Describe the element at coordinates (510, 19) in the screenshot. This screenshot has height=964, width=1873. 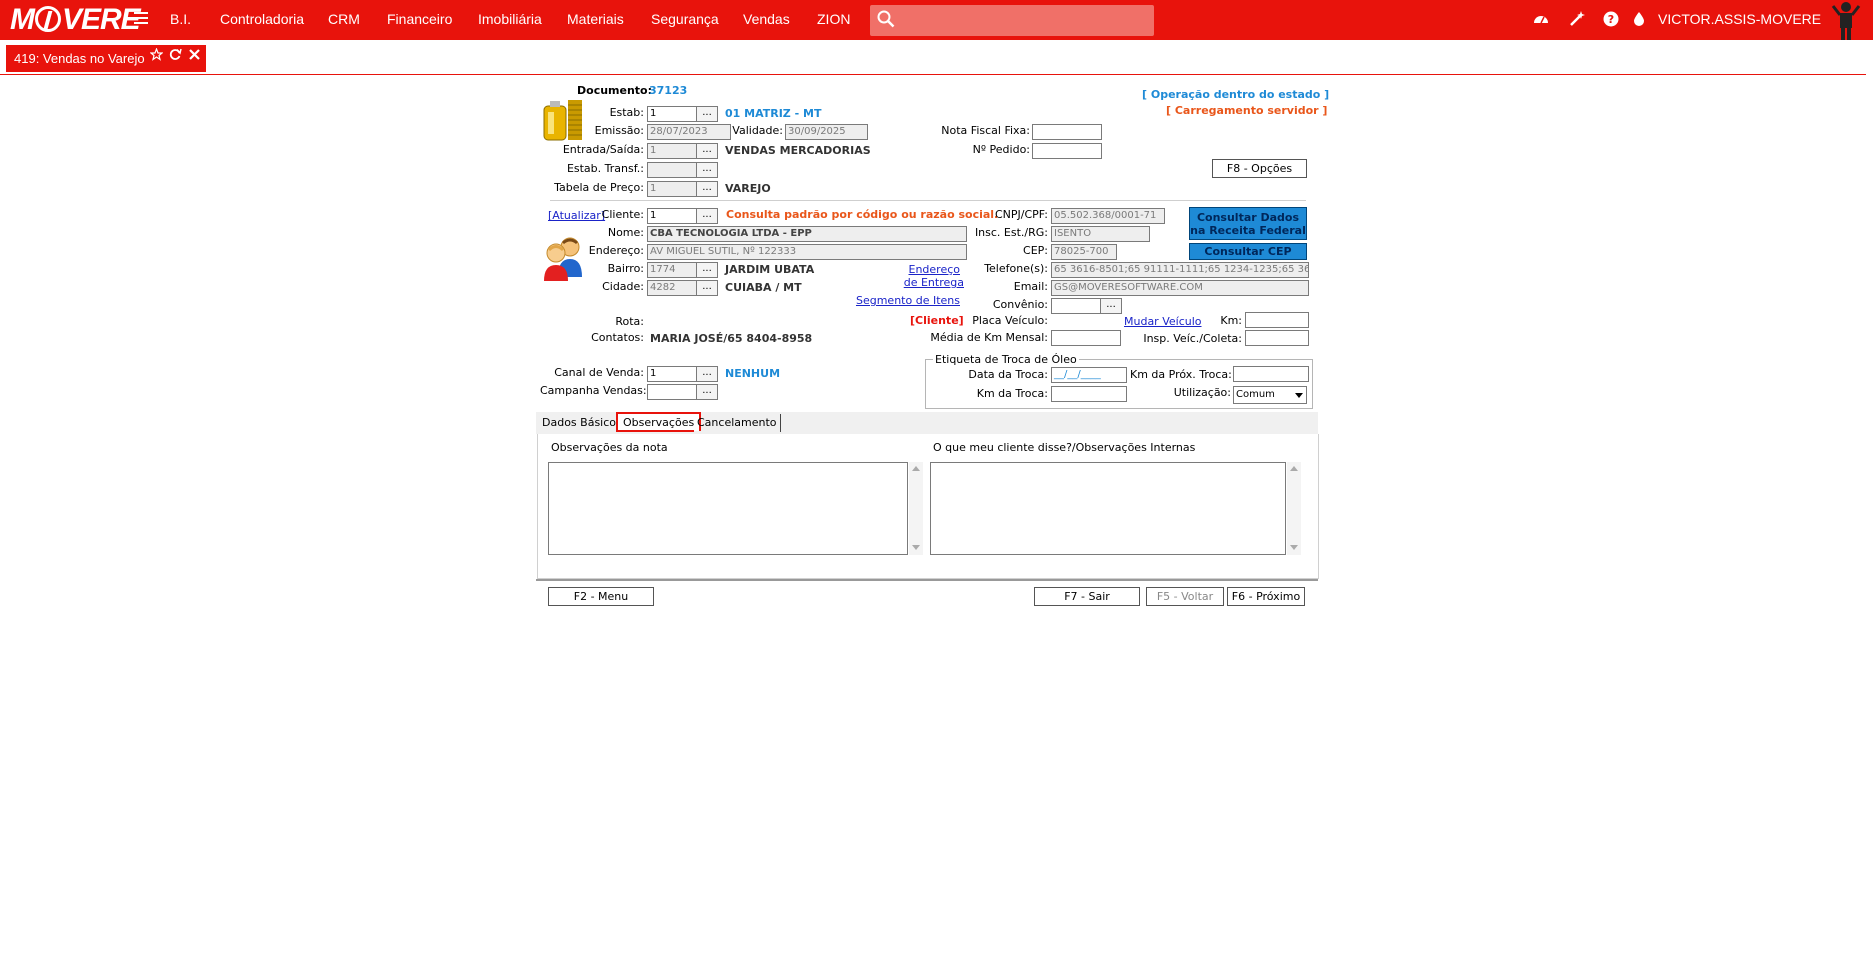
I see `nav-item-imobiliaria: Imobiliária` at that location.